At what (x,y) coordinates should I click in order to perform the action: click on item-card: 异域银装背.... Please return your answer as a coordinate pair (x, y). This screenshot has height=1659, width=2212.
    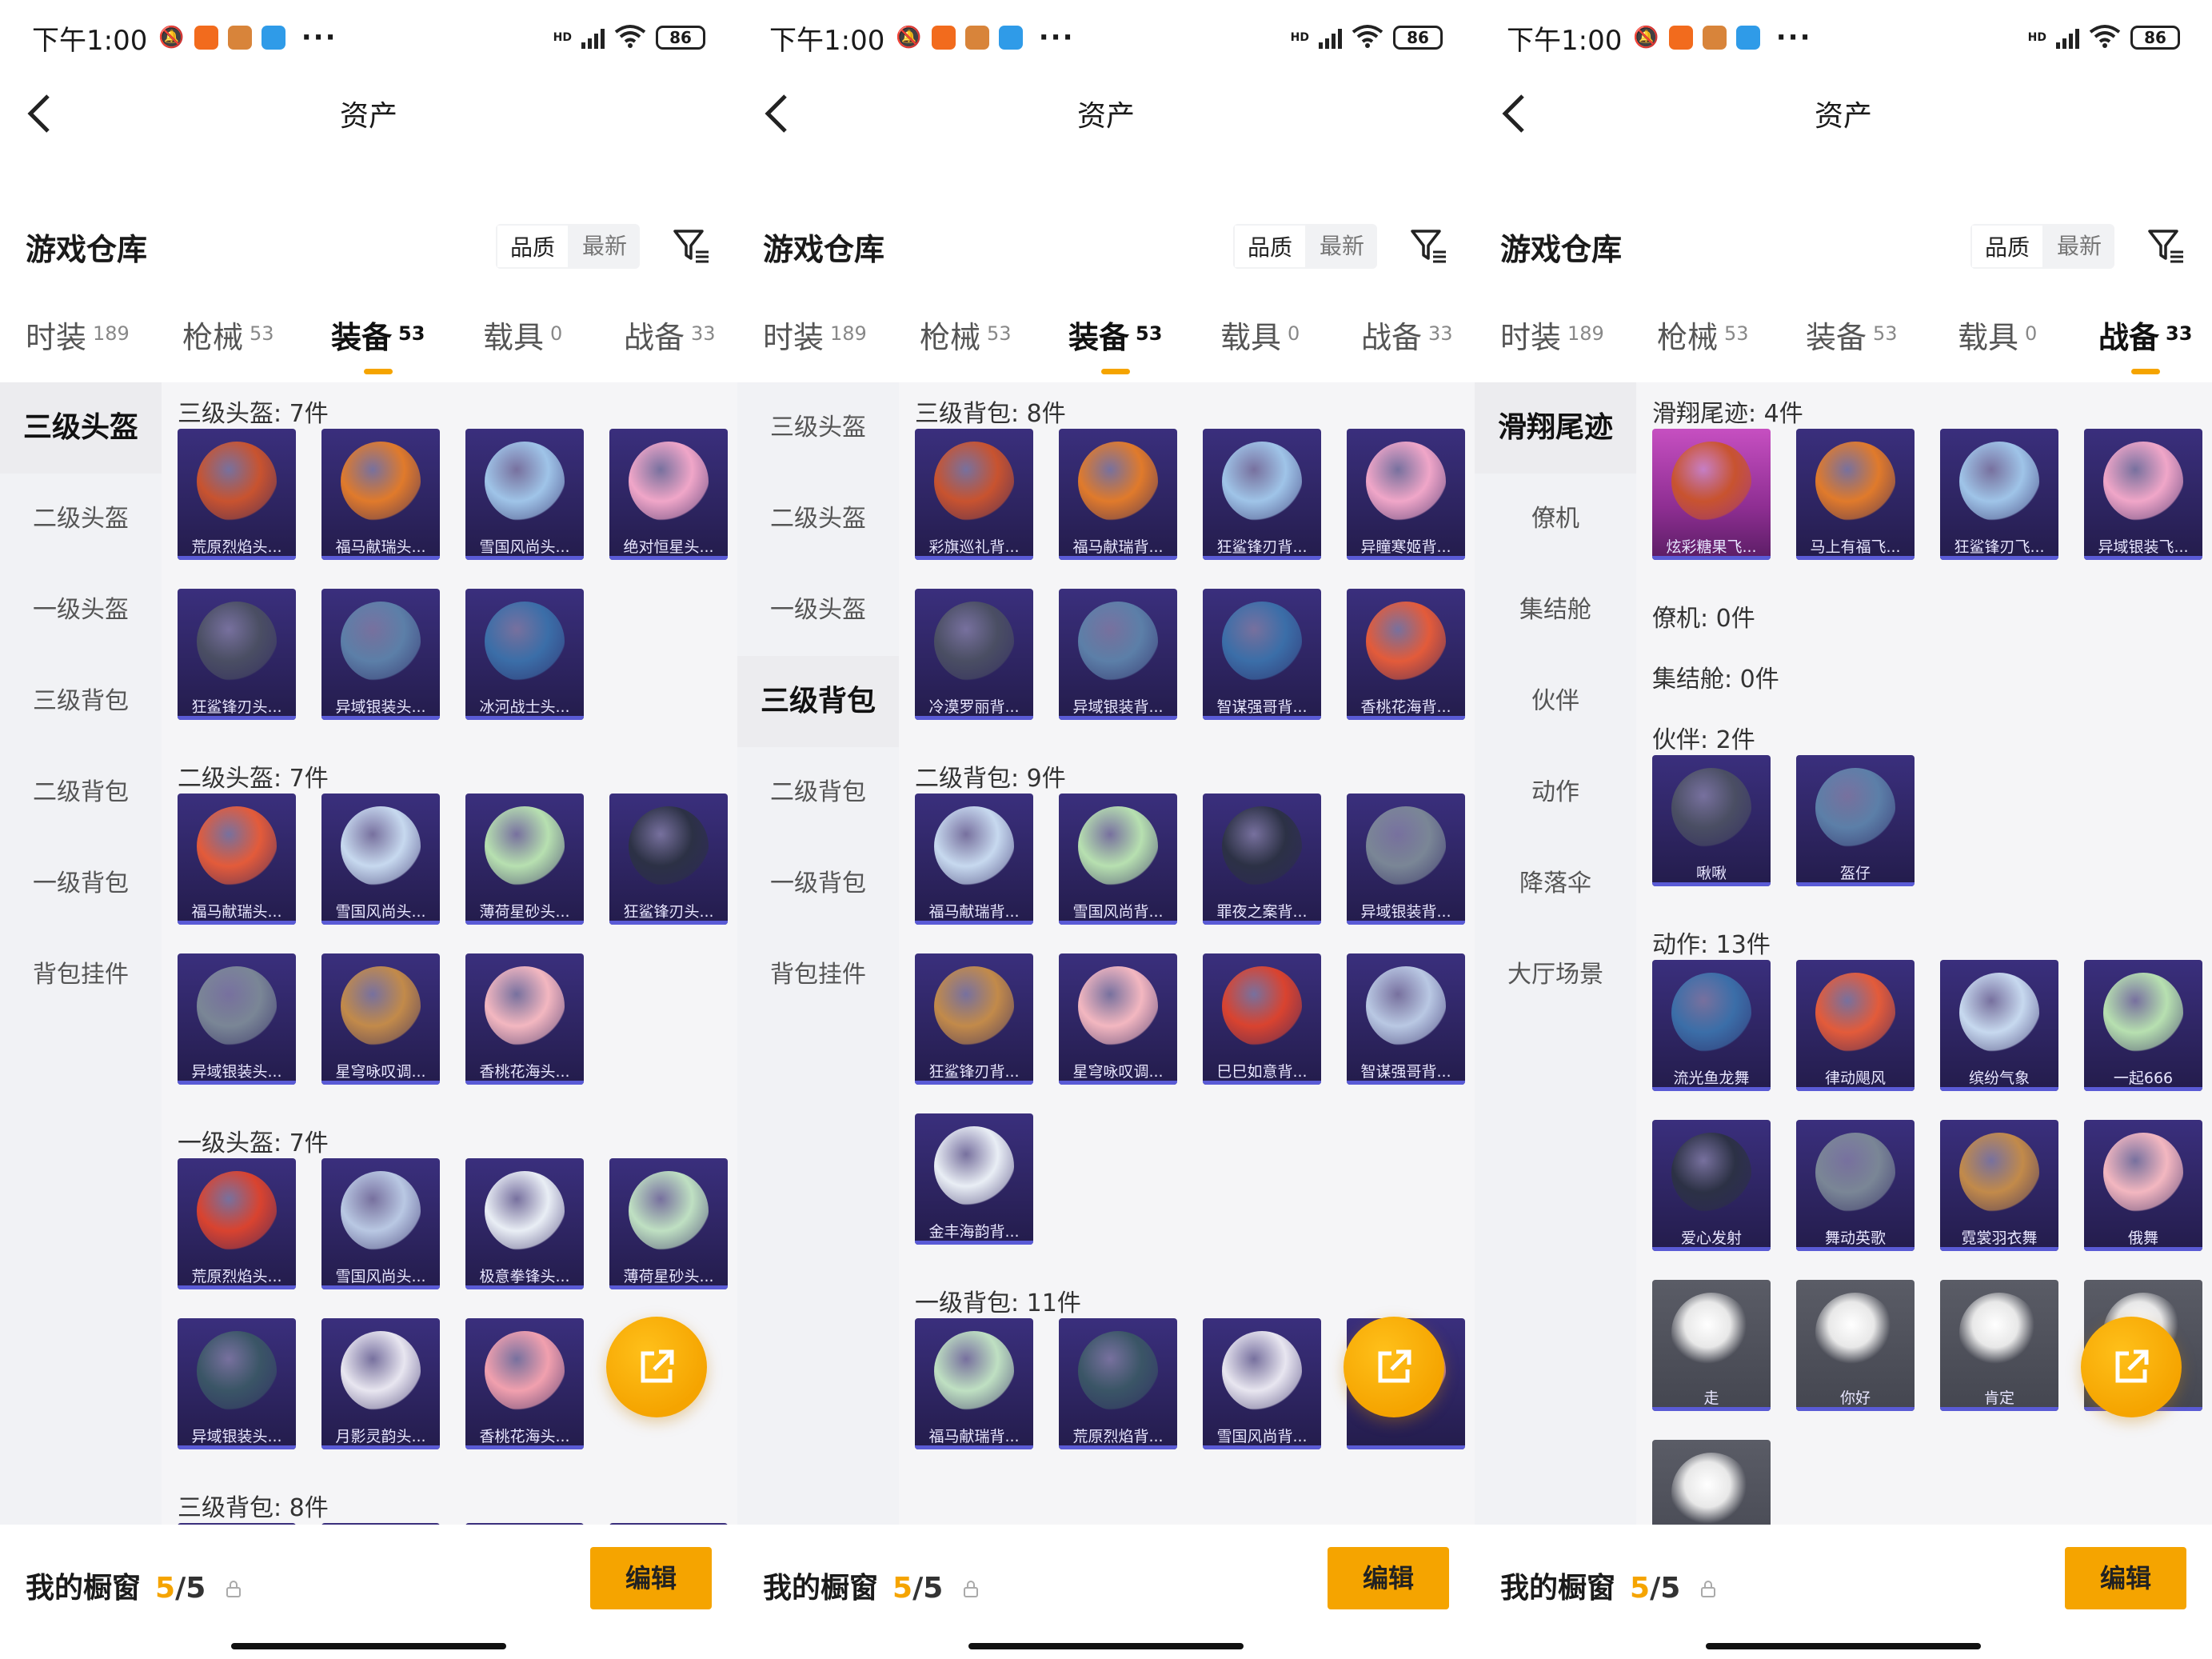
    Looking at the image, I should click on (1118, 654).